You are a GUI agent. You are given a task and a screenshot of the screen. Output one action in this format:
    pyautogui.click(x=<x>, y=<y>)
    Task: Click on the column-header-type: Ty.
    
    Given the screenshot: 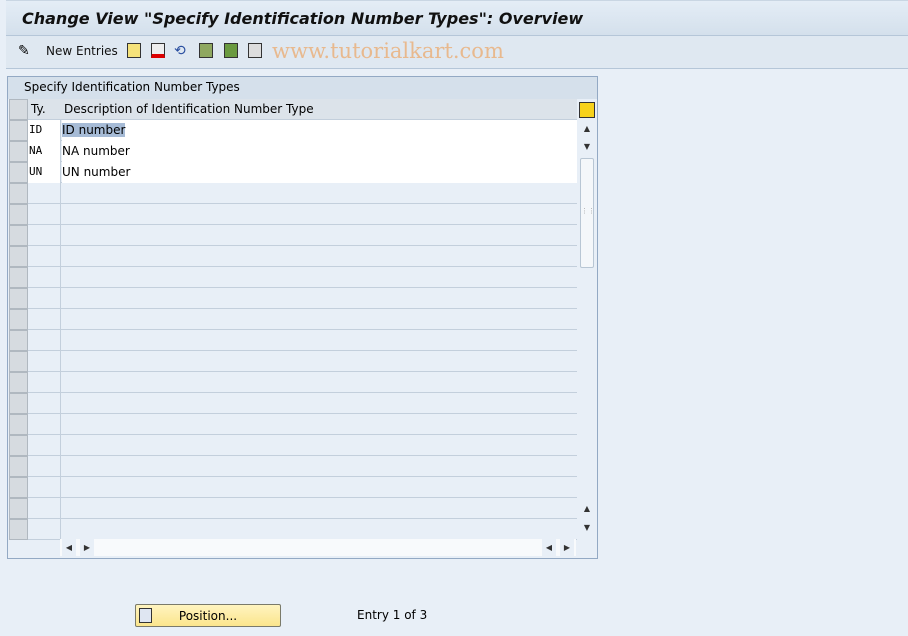 What is the action you would take?
    pyautogui.click(x=38, y=109)
    